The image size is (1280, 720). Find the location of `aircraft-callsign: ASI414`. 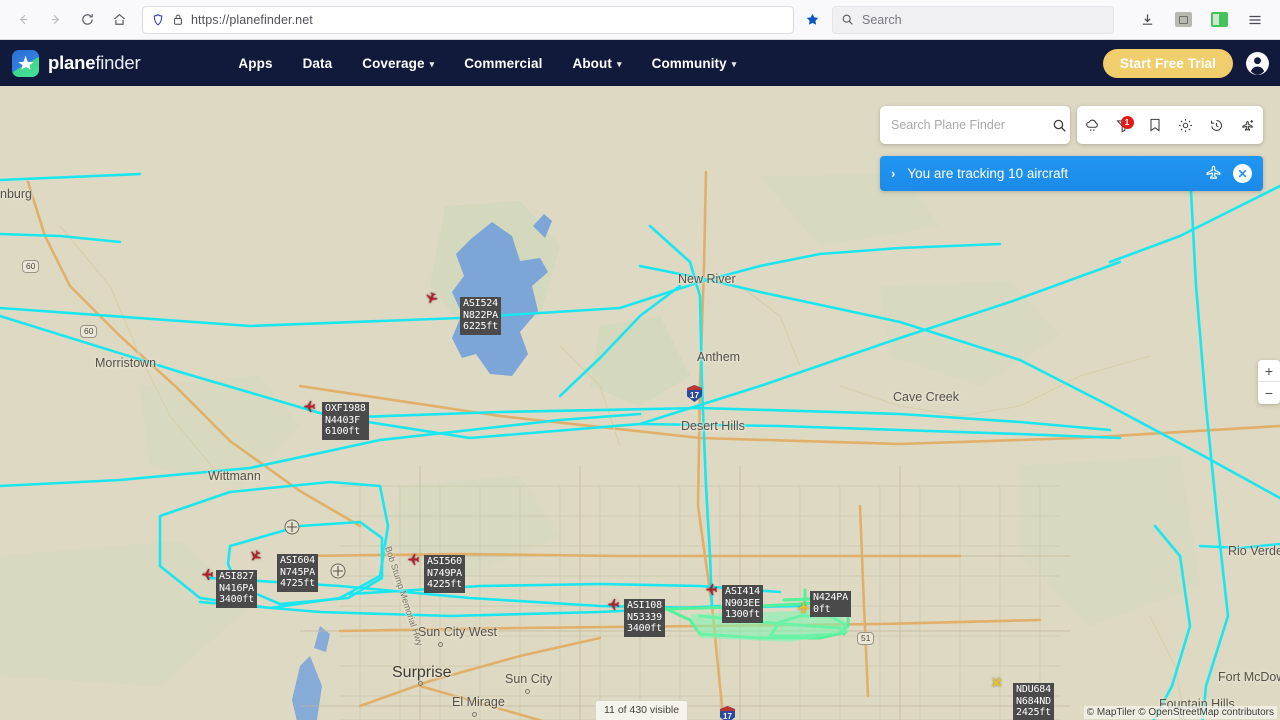

aircraft-callsign: ASI414 is located at coordinates (742, 591).